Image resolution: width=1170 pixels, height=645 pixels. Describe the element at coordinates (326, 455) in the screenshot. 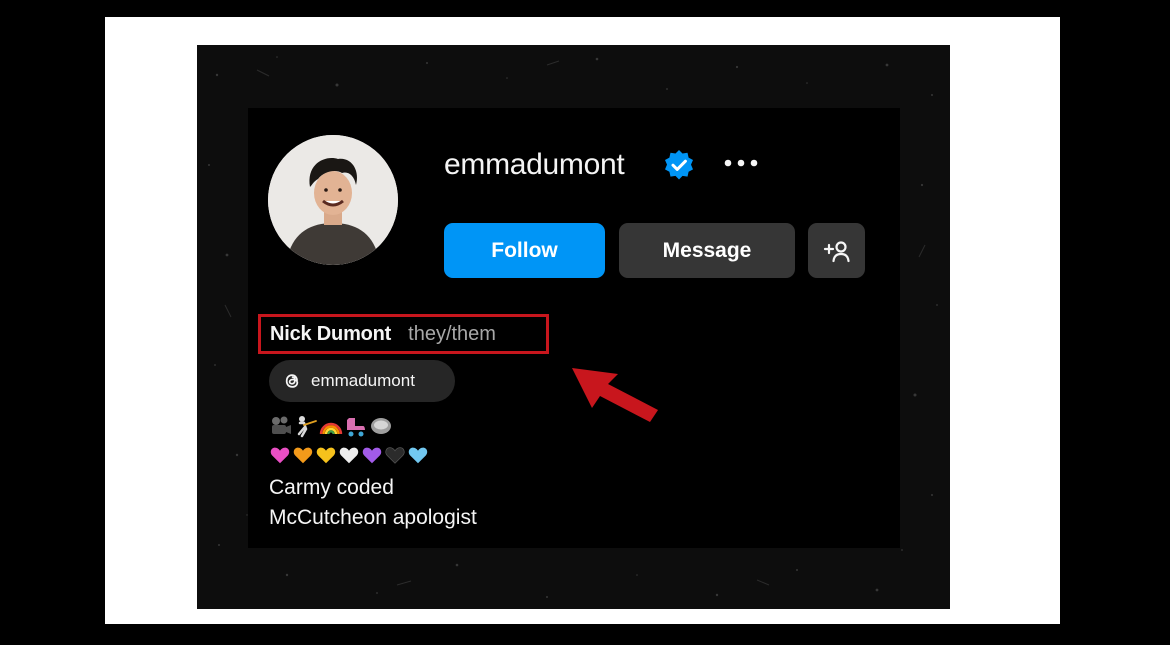

I see `yellow-heart-emoji` at that location.